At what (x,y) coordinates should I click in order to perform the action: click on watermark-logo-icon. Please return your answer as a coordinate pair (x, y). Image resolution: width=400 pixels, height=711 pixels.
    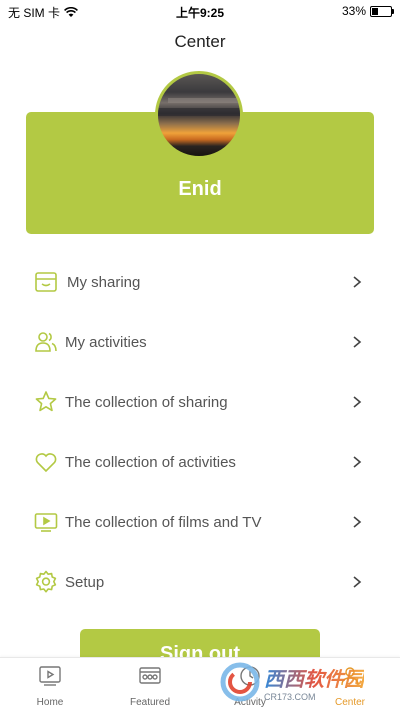
    Looking at the image, I should click on (240, 682).